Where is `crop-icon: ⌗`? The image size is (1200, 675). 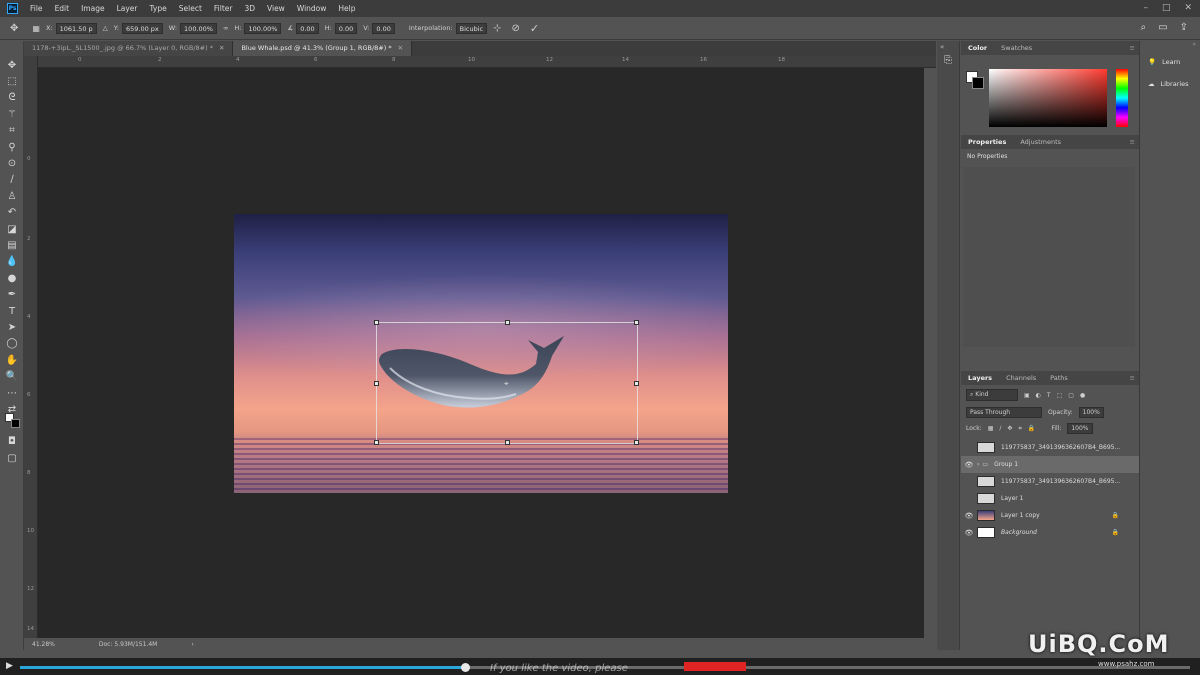
crop-icon: ⌗ is located at coordinates (12, 131).